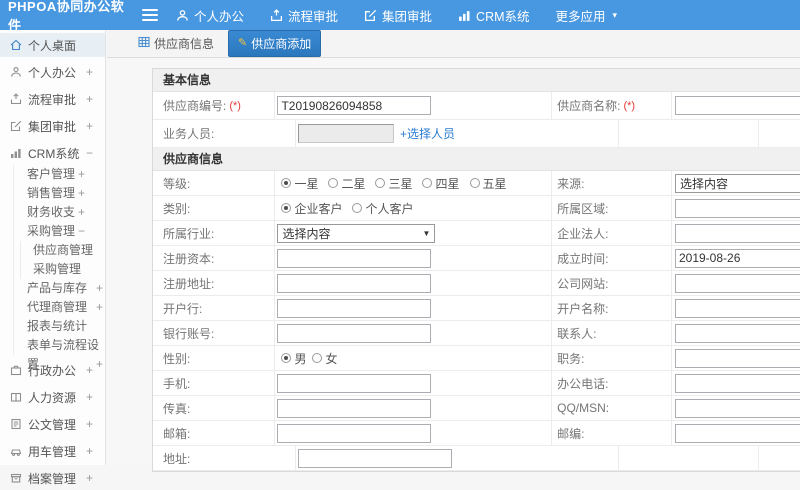 The height and width of the screenshot is (490, 800). What do you see at coordinates (59, 288) in the screenshot?
I see `sidebar-item-product-inventory: 产品与库存 +` at bounding box center [59, 288].